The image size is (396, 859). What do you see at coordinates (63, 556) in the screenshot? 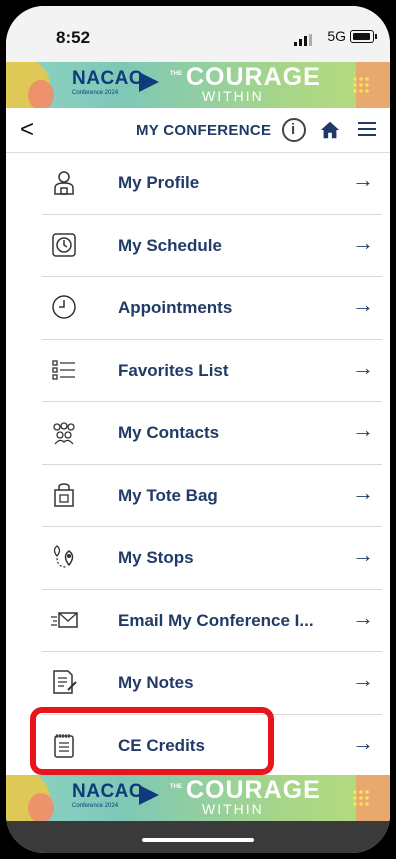
I see `location-pins-icon` at bounding box center [63, 556].